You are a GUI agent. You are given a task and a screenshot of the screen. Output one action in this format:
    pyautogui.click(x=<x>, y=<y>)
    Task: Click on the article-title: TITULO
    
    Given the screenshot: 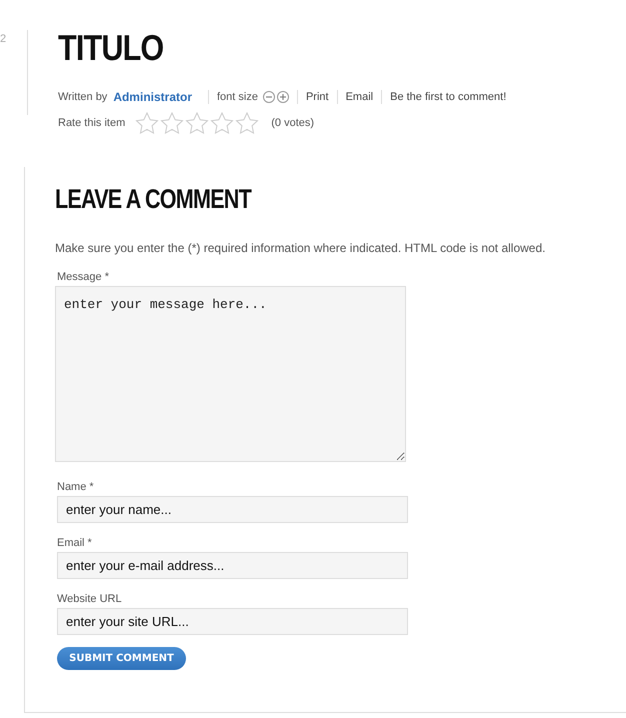 What is the action you would take?
    pyautogui.click(x=111, y=48)
    